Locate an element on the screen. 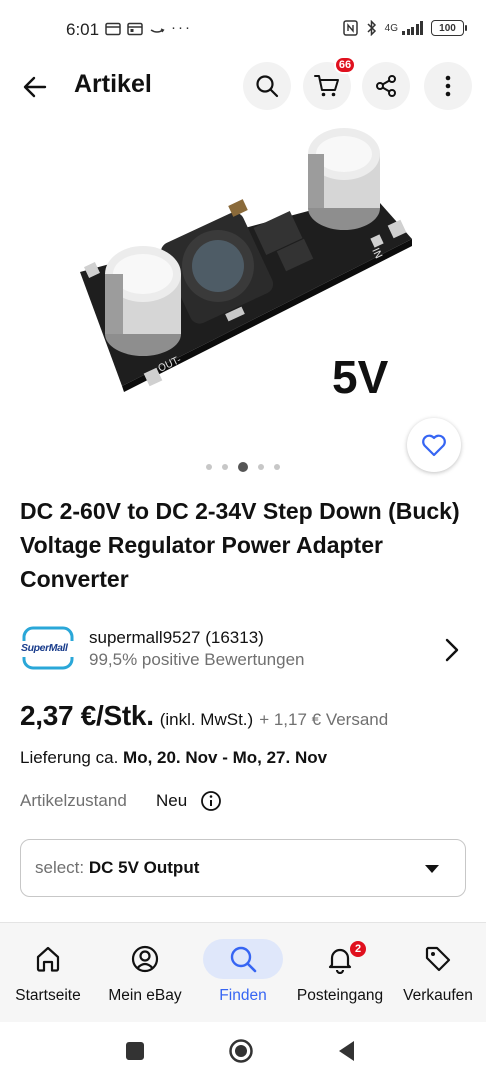 The width and height of the screenshot is (486, 1080). network-type: 4G is located at coordinates (391, 28).